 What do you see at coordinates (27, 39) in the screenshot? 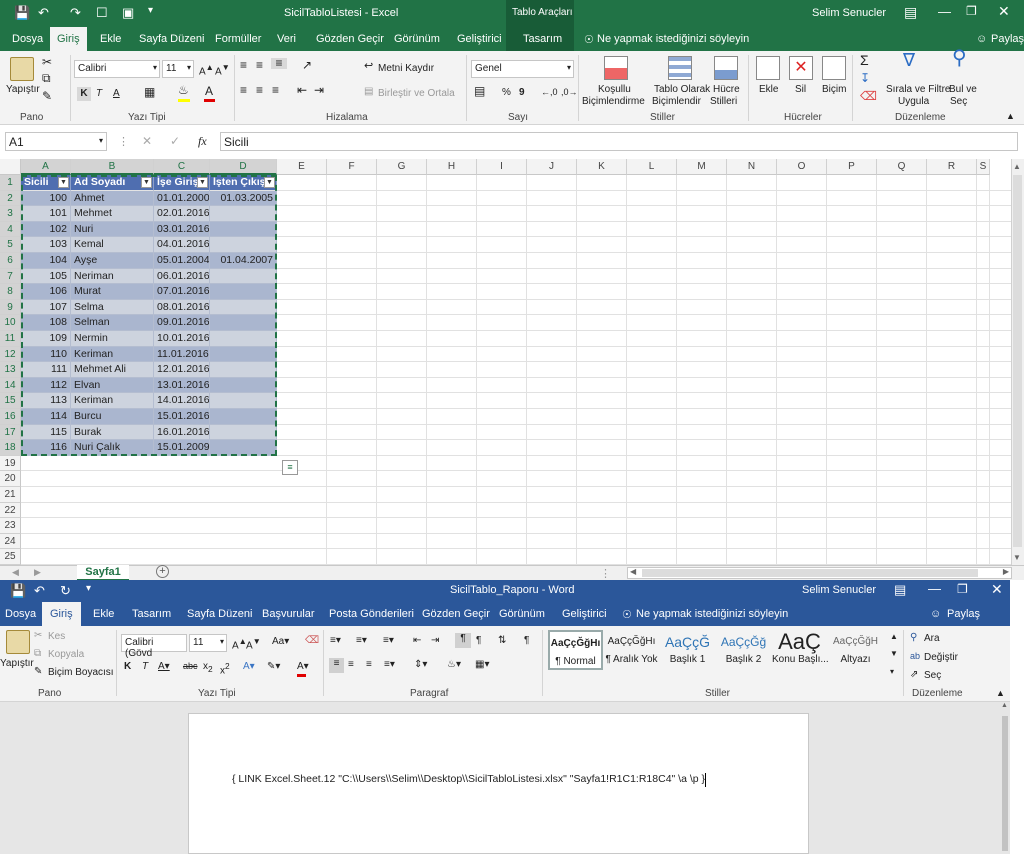
I see `tab-dosya: Dosya` at bounding box center [27, 39].